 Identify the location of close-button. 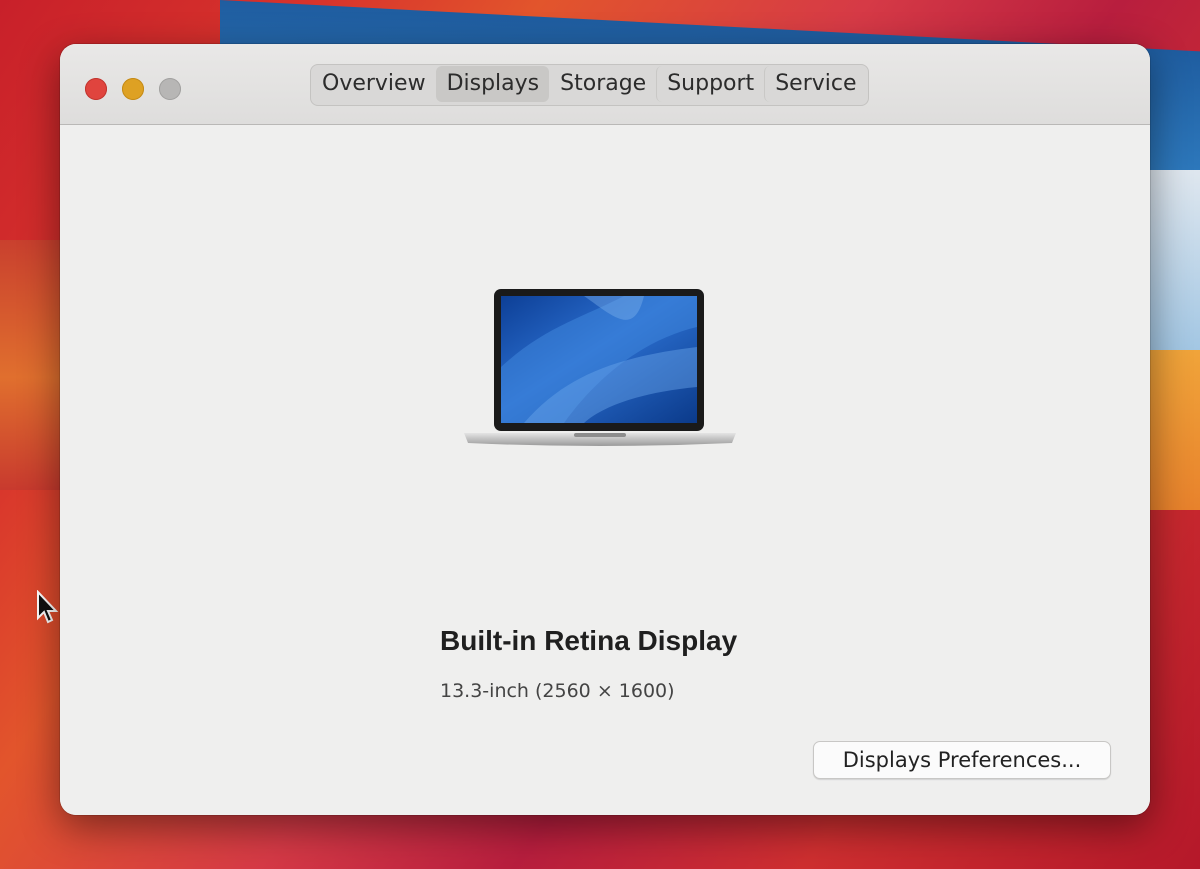
(96, 89).